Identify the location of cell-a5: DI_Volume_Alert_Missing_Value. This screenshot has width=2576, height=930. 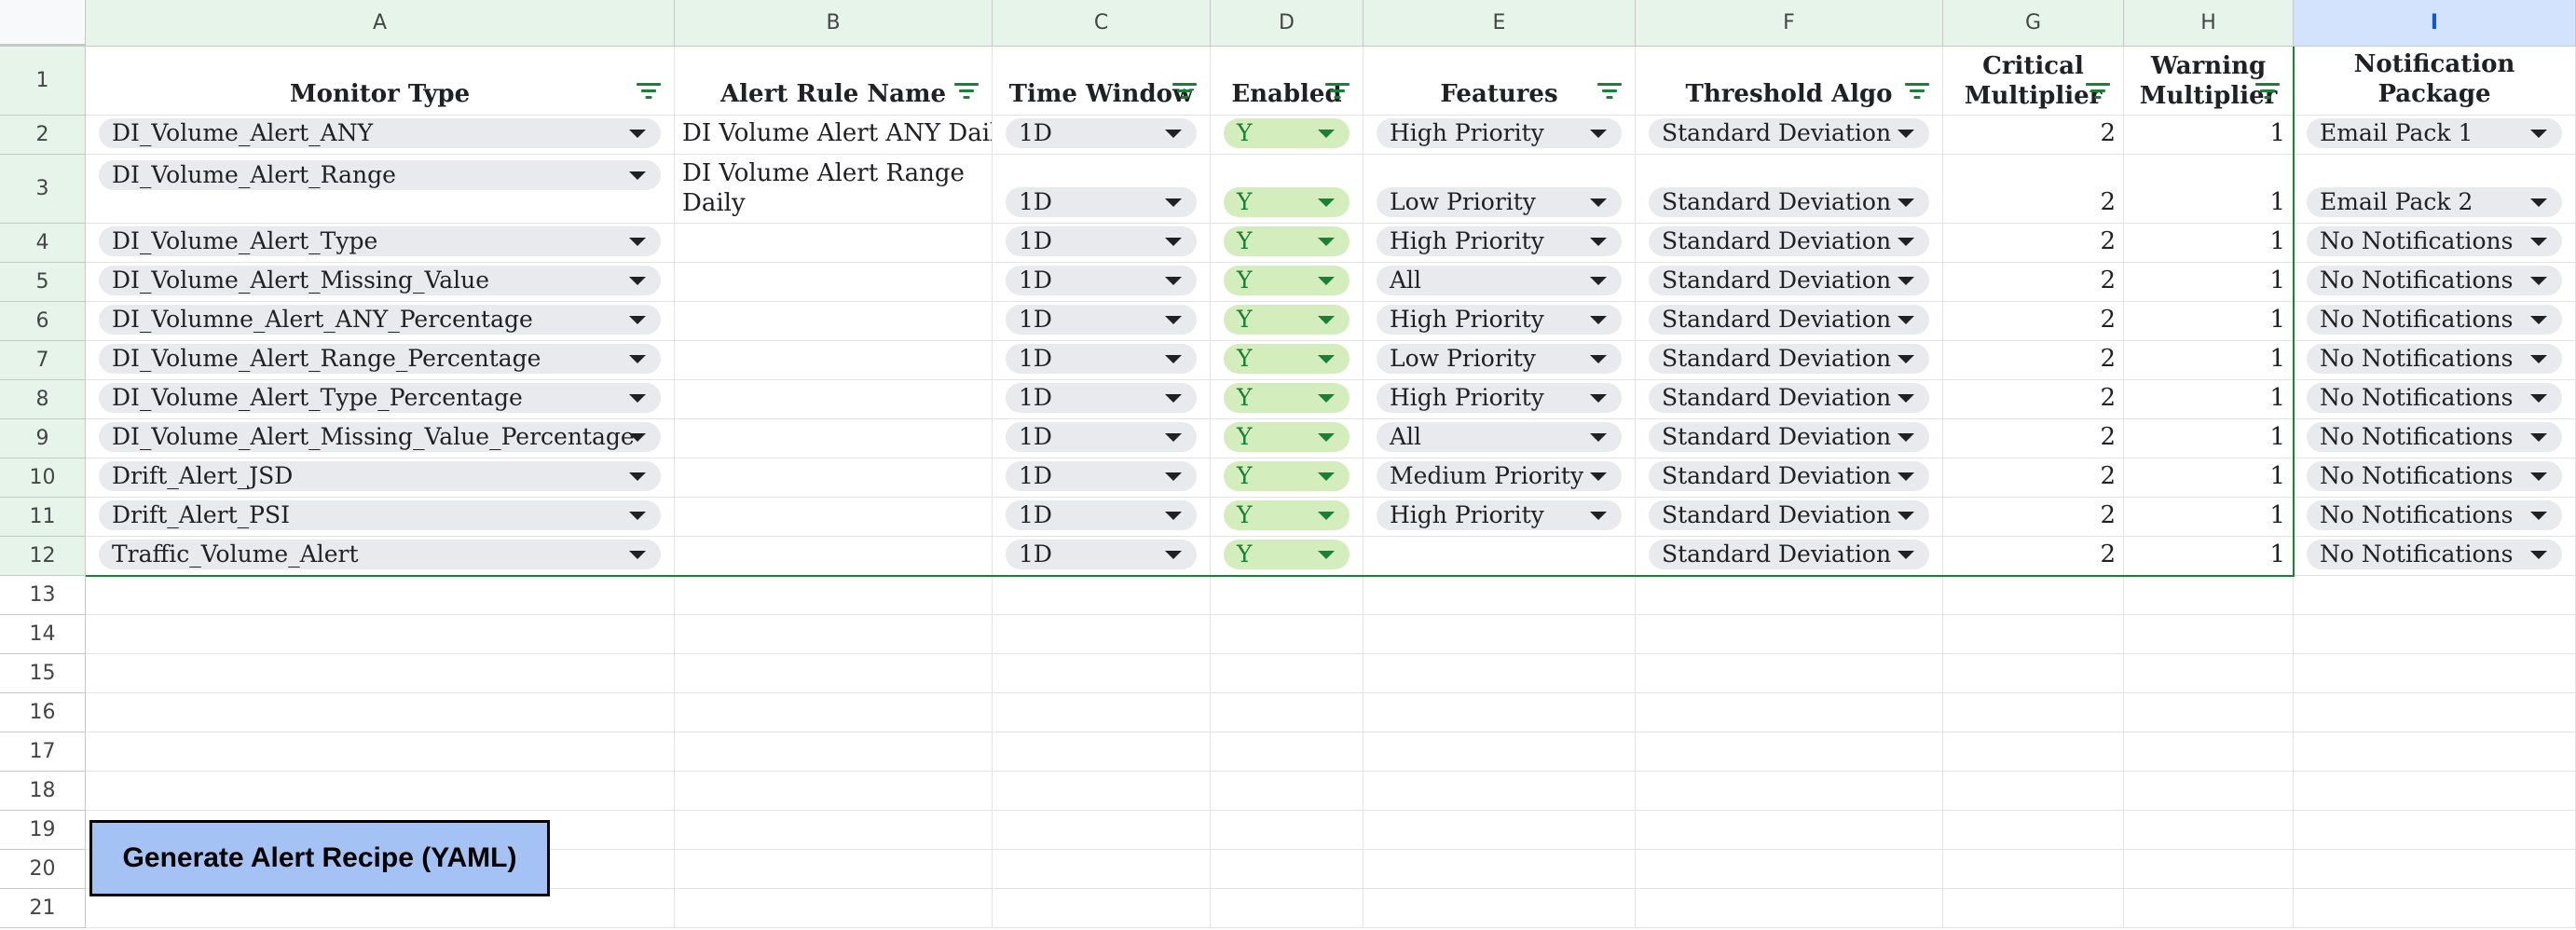
(380, 282).